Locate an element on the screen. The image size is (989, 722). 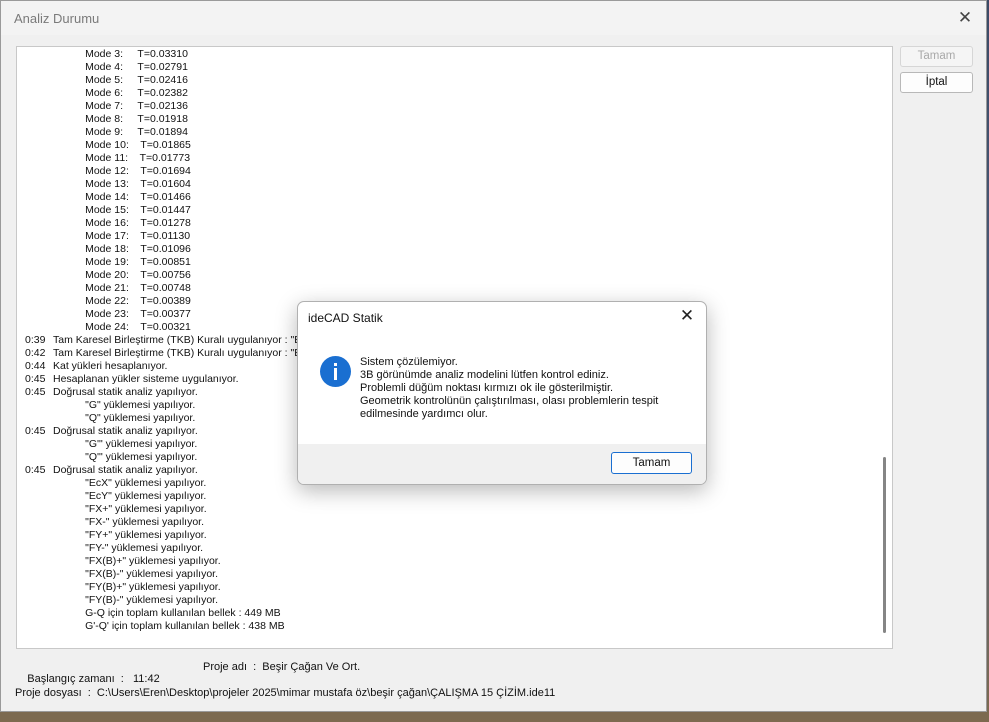
log-text: Mode 15: T=0.01447 is located at coordinates (122, 210).